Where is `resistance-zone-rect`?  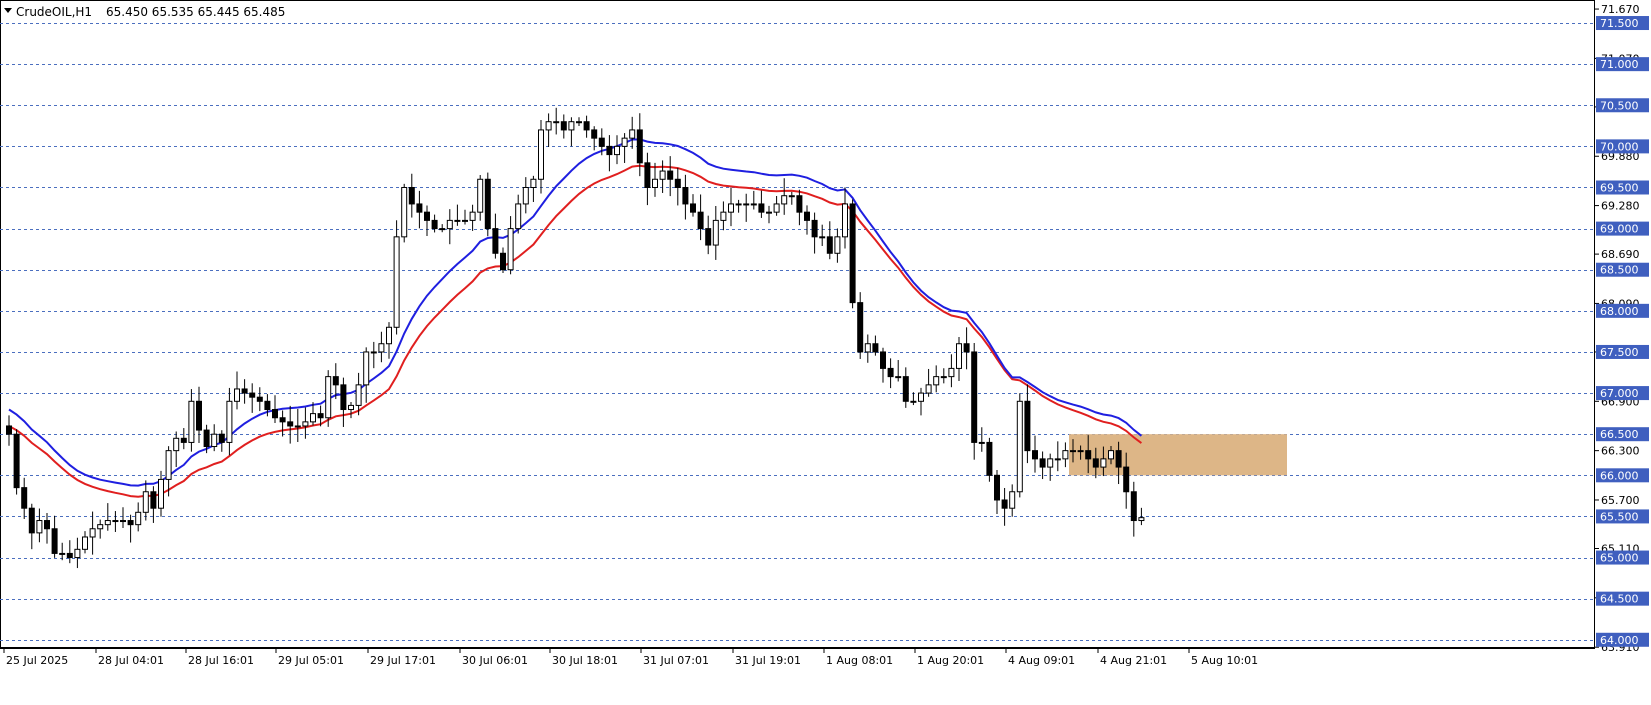
resistance-zone-rect is located at coordinates (1178, 455).